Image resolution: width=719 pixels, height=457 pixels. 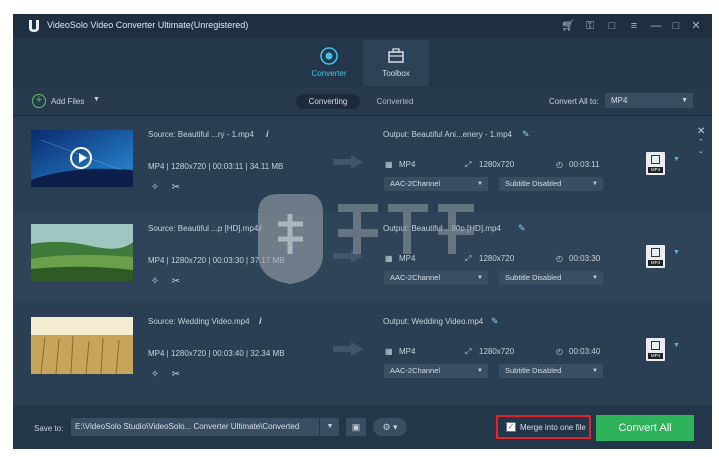 What do you see at coordinates (34, 26) in the screenshot?
I see `app-logo-icon` at bounding box center [34, 26].